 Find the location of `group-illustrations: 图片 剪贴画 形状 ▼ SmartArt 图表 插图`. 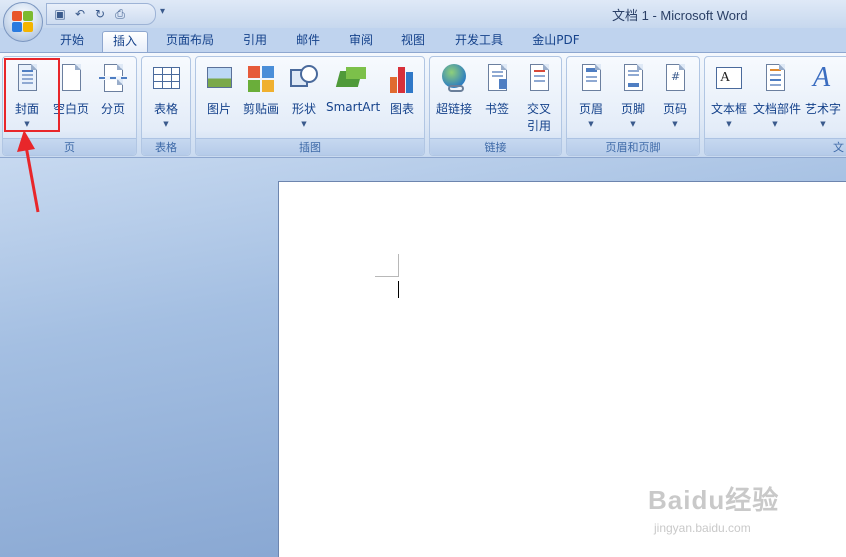

group-illustrations: 图片 剪贴画 形状 ▼ SmartArt 图表 插图 is located at coordinates (310, 106).